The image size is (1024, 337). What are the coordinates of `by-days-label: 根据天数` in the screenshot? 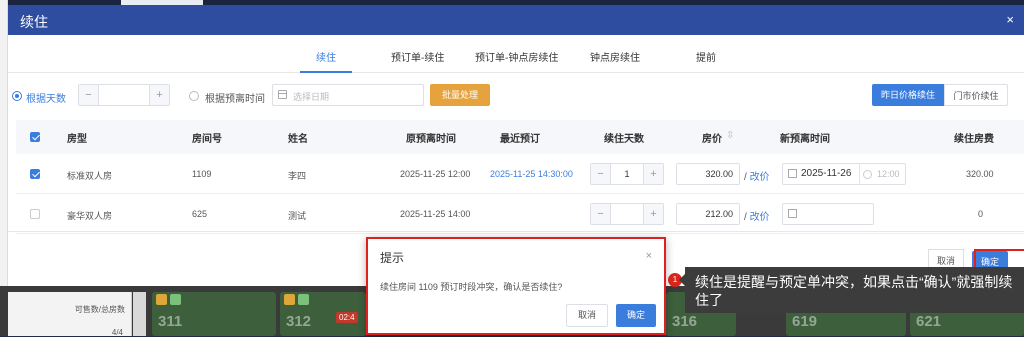 It's located at (46, 99).